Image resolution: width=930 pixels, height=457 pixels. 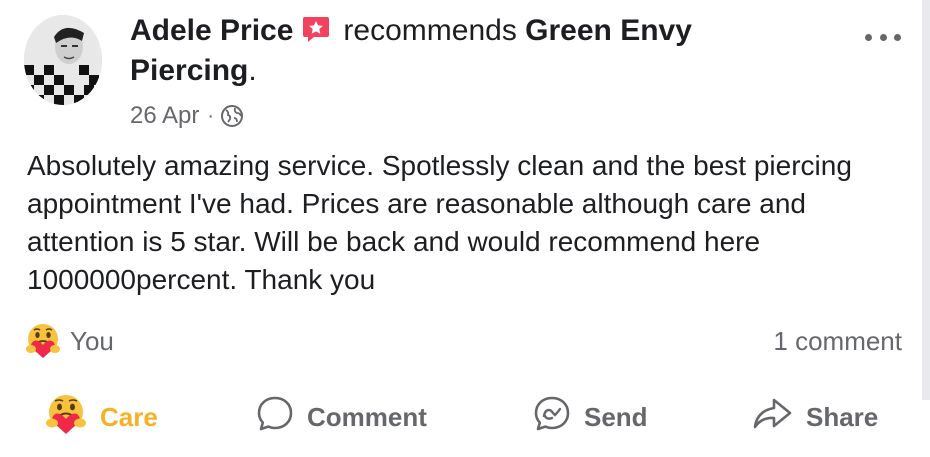 I want to click on more-options-icon, so click(x=883, y=37).